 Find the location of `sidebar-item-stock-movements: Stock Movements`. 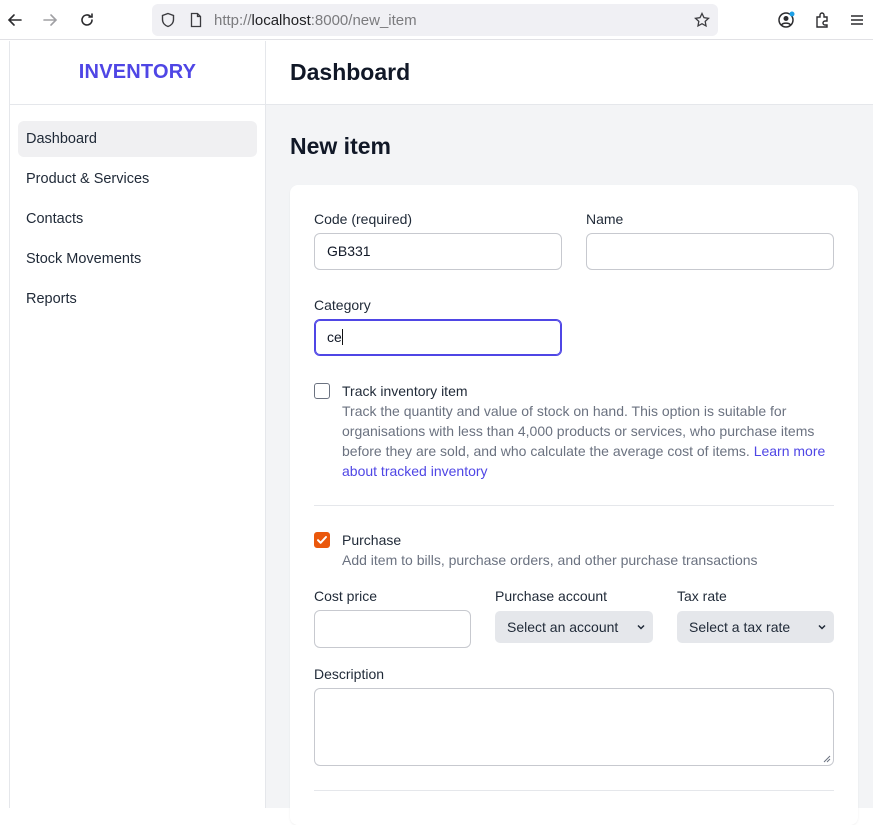

sidebar-item-stock-movements: Stock Movements is located at coordinates (137, 259).